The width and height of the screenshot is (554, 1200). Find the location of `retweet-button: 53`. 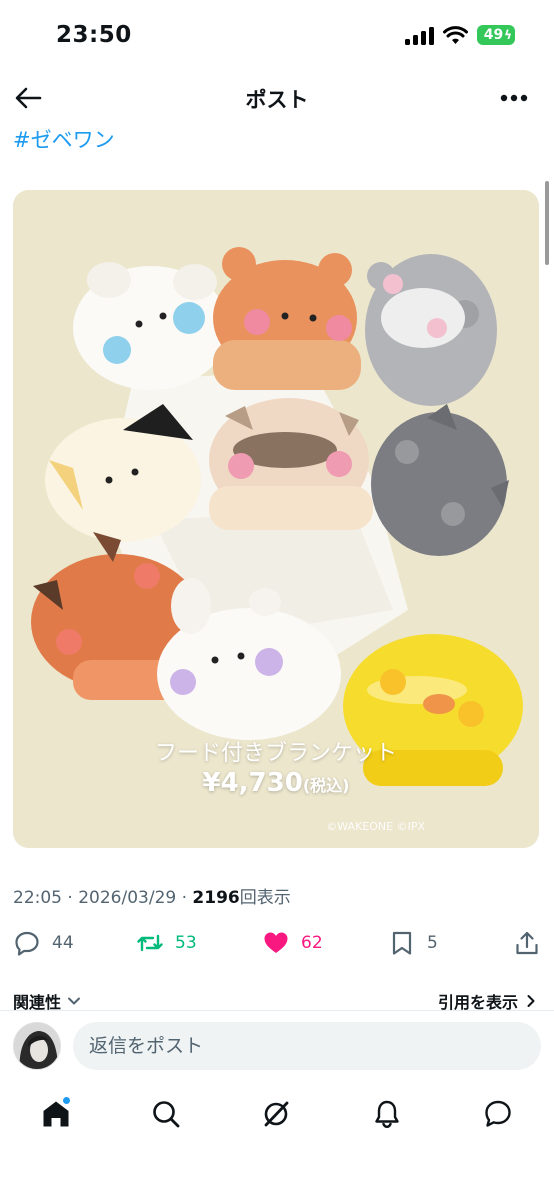

retweet-button: 53 is located at coordinates (167, 943).